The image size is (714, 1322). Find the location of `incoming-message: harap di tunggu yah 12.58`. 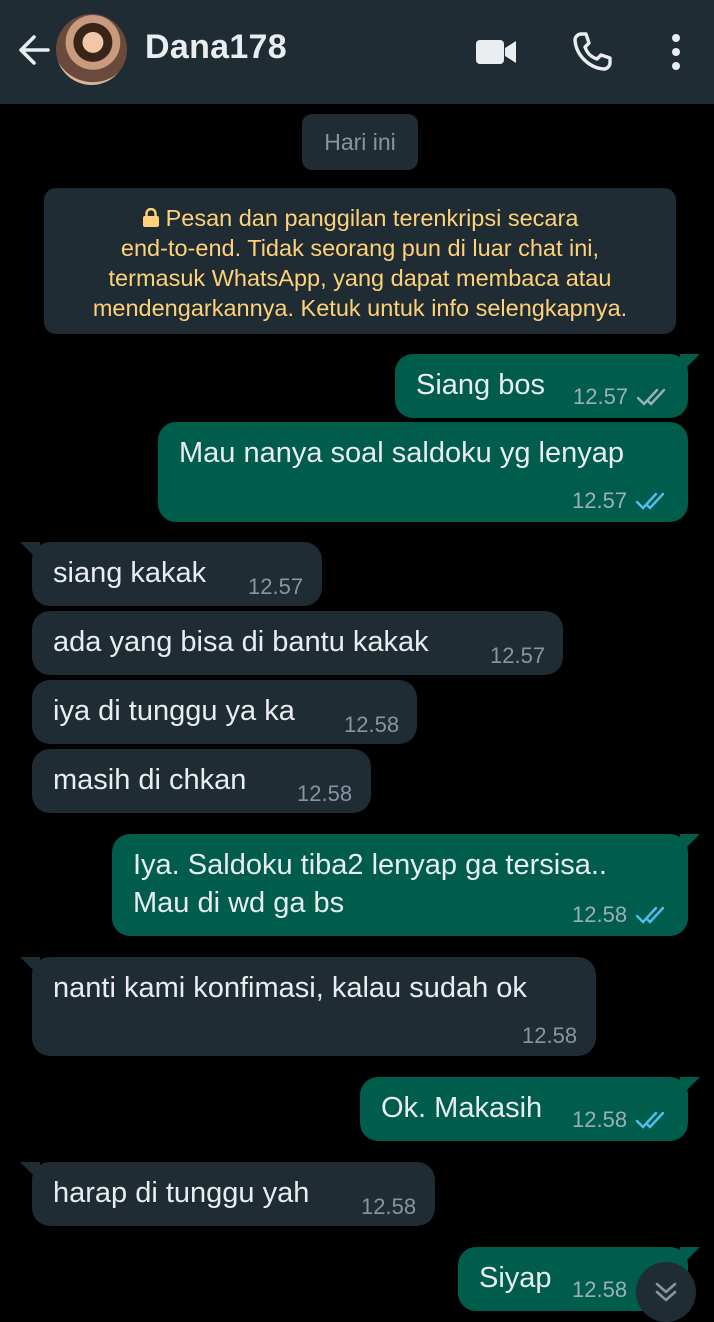

incoming-message: harap di tunggu yah 12.58 is located at coordinates (227, 1194).